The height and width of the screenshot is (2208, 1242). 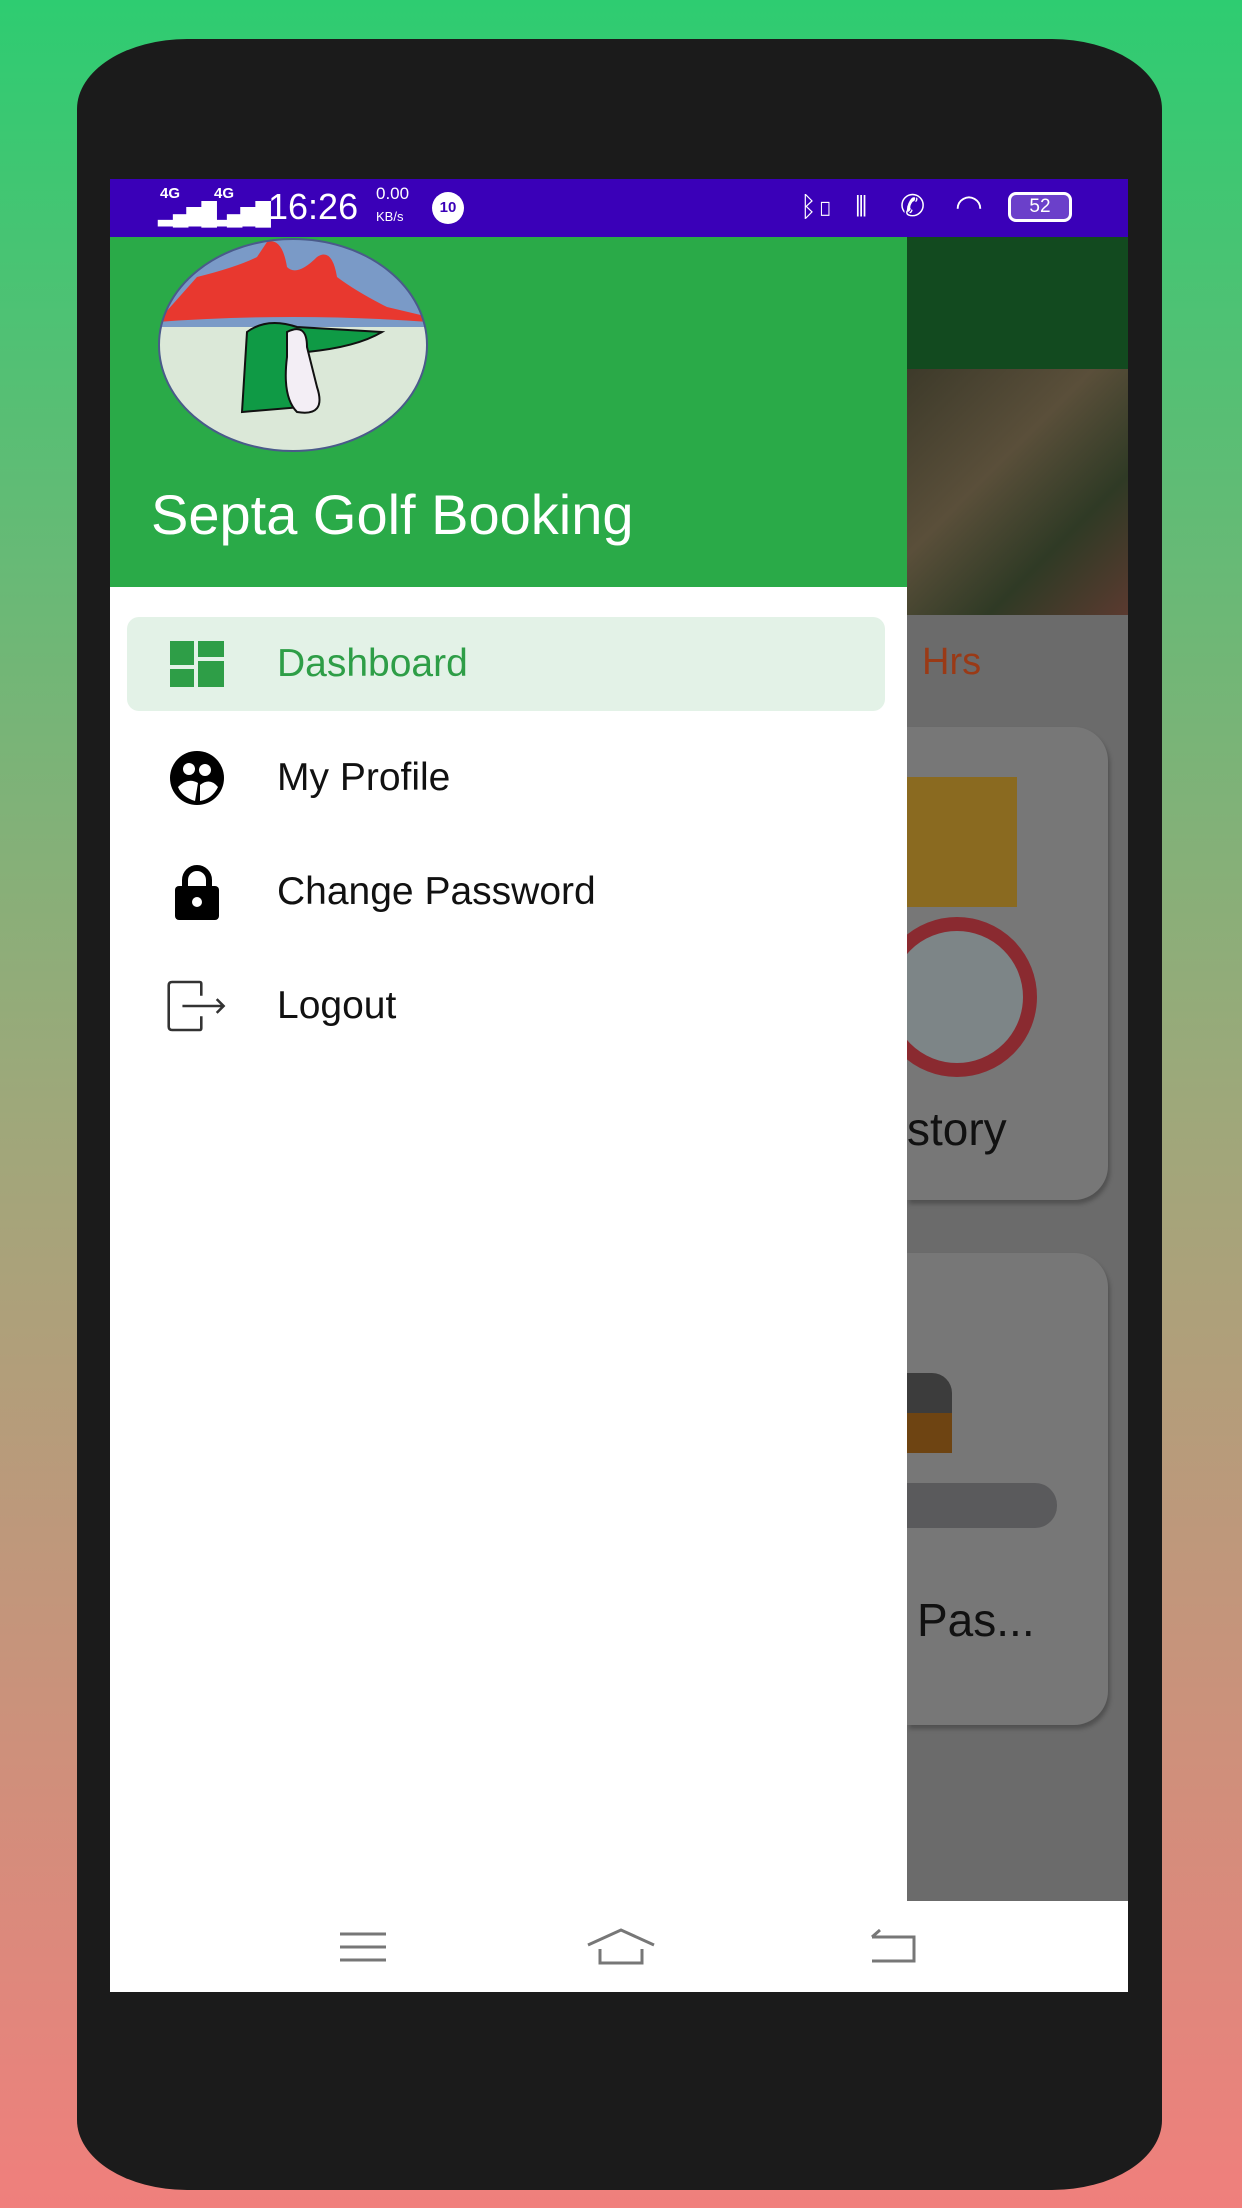 I want to click on system-nav-bar, so click(x=619, y=1946).